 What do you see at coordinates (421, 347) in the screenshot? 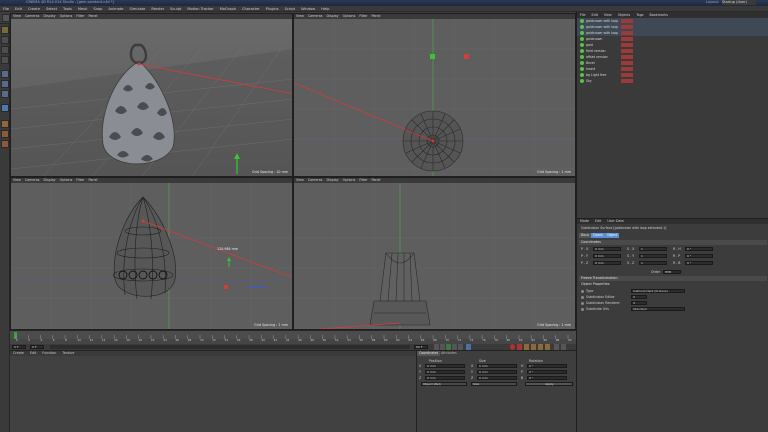
I see `frame-end-field: 90 F` at bounding box center [421, 347].